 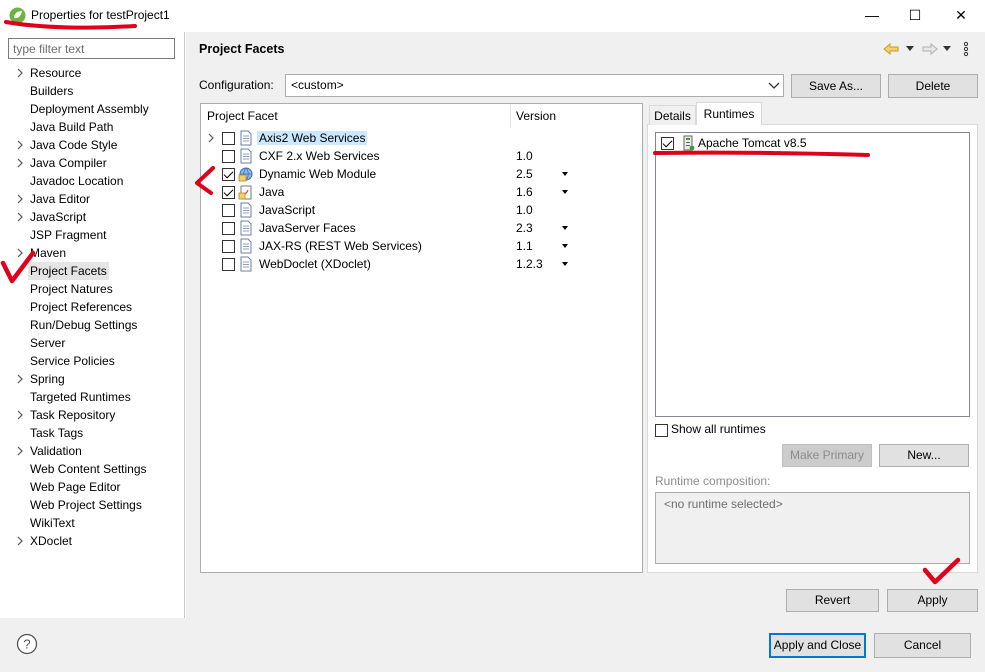 I want to click on sidebar-item: Server, so click(x=47, y=343).